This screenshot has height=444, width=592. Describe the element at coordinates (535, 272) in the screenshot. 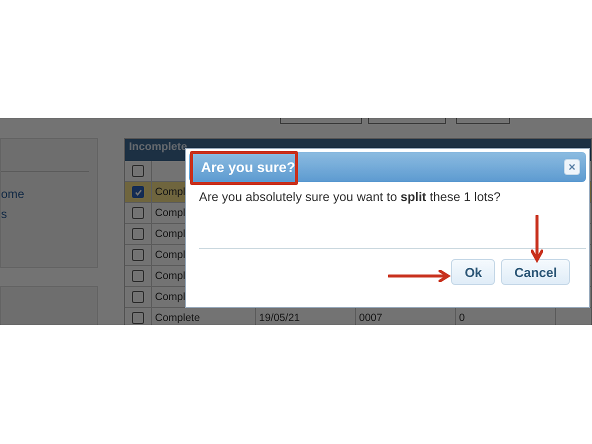

I see `dialog-button: Cancel` at that location.